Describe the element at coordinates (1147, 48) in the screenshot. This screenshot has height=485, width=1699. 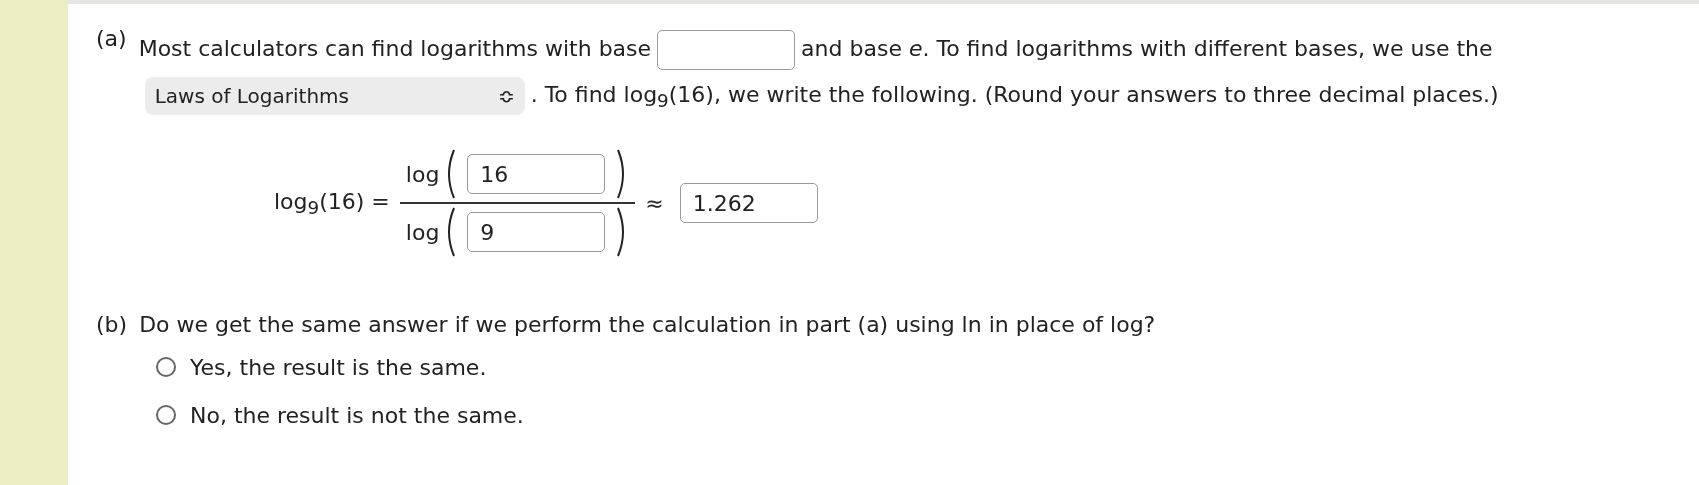
I see `question-text: and base e. To find logarithms with different bases, we use the` at that location.